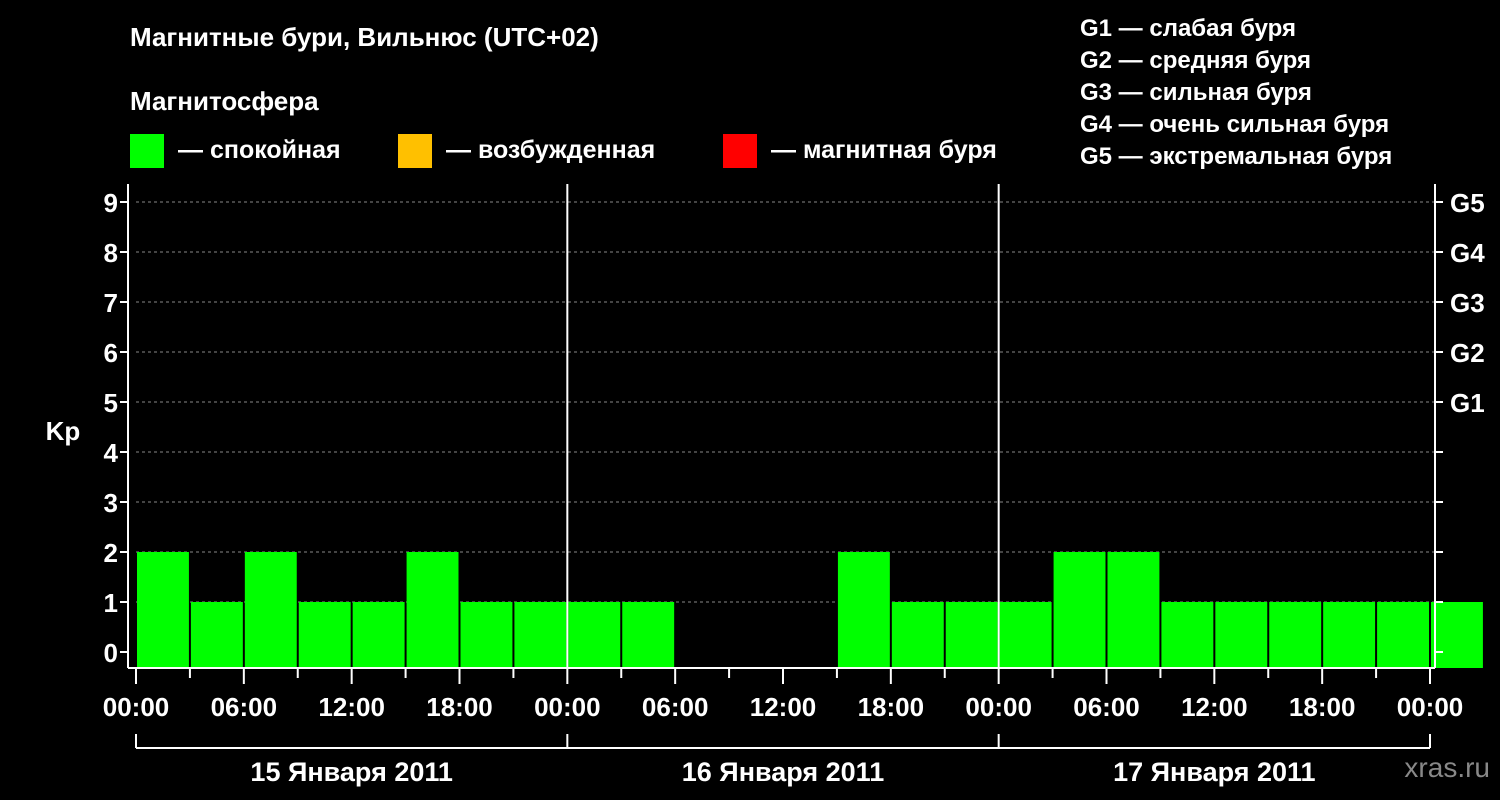 The width and height of the screenshot is (1500, 800). What do you see at coordinates (1467, 303) in the screenshot?
I see `y2-tick-label: G3` at bounding box center [1467, 303].